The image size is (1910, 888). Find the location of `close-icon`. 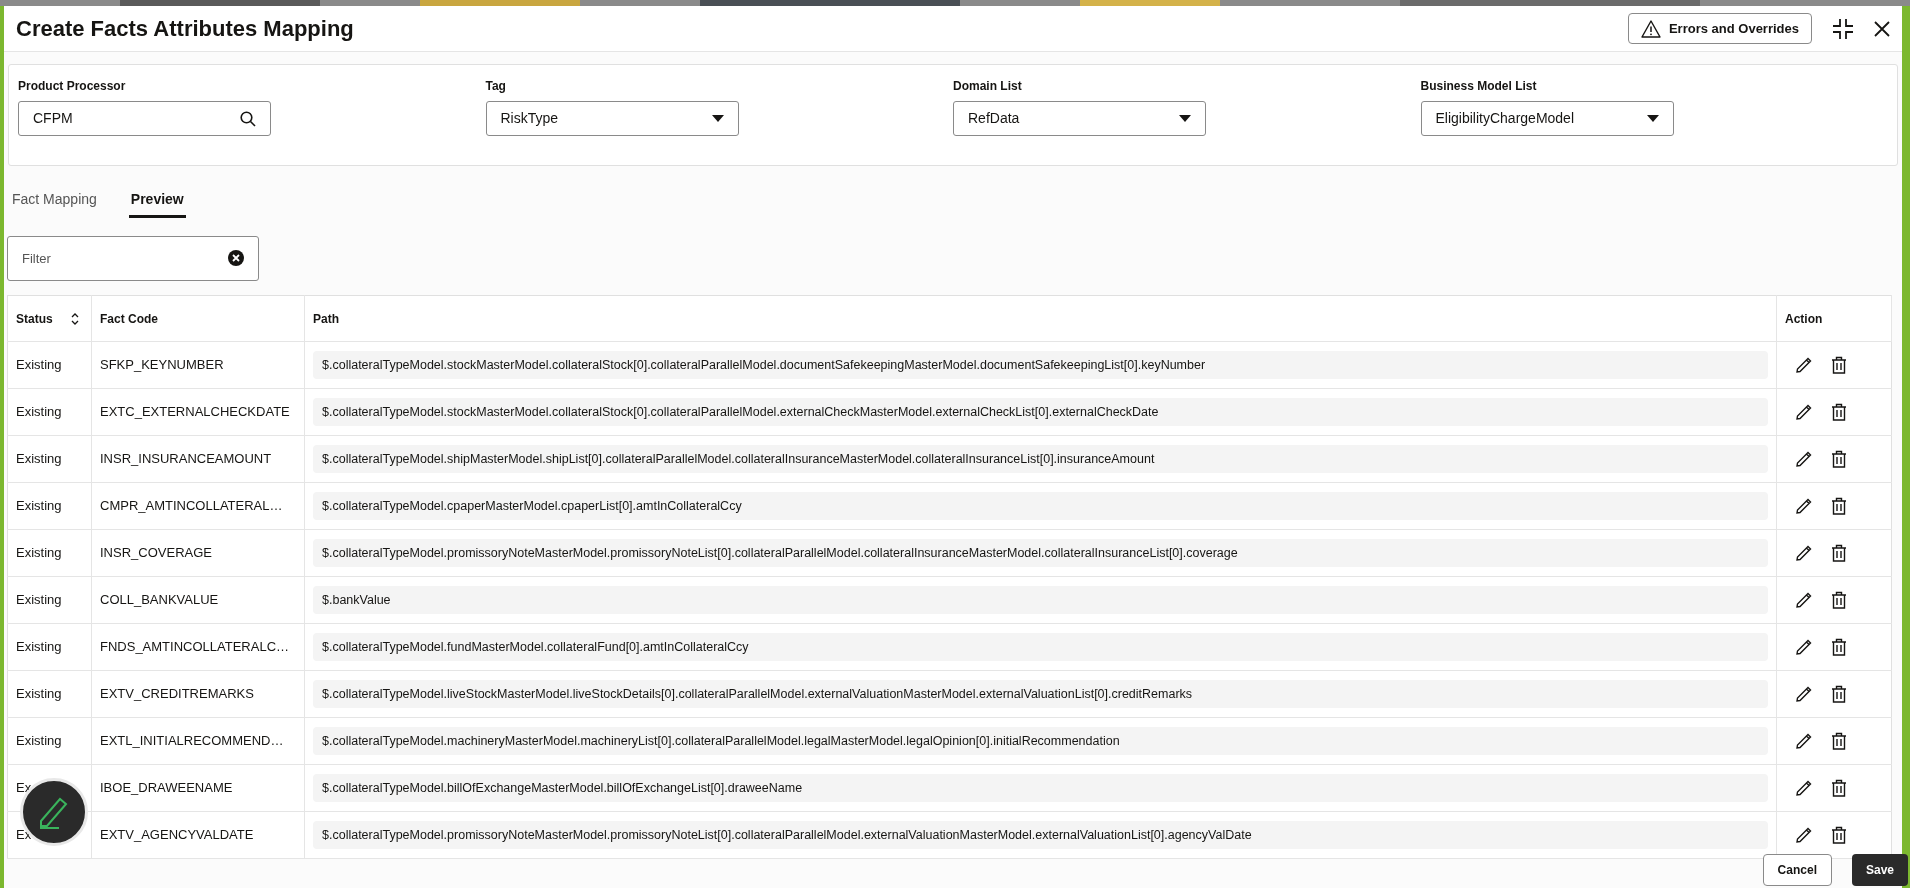

close-icon is located at coordinates (1882, 28).